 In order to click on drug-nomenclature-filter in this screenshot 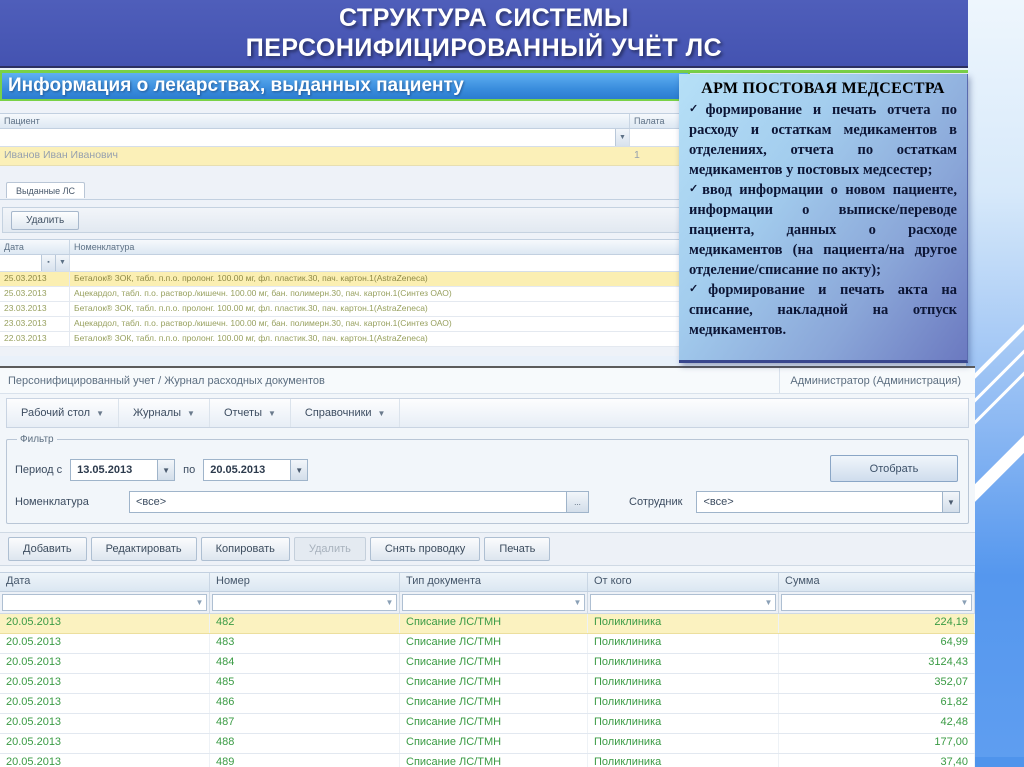, I will do `click(380, 263)`.